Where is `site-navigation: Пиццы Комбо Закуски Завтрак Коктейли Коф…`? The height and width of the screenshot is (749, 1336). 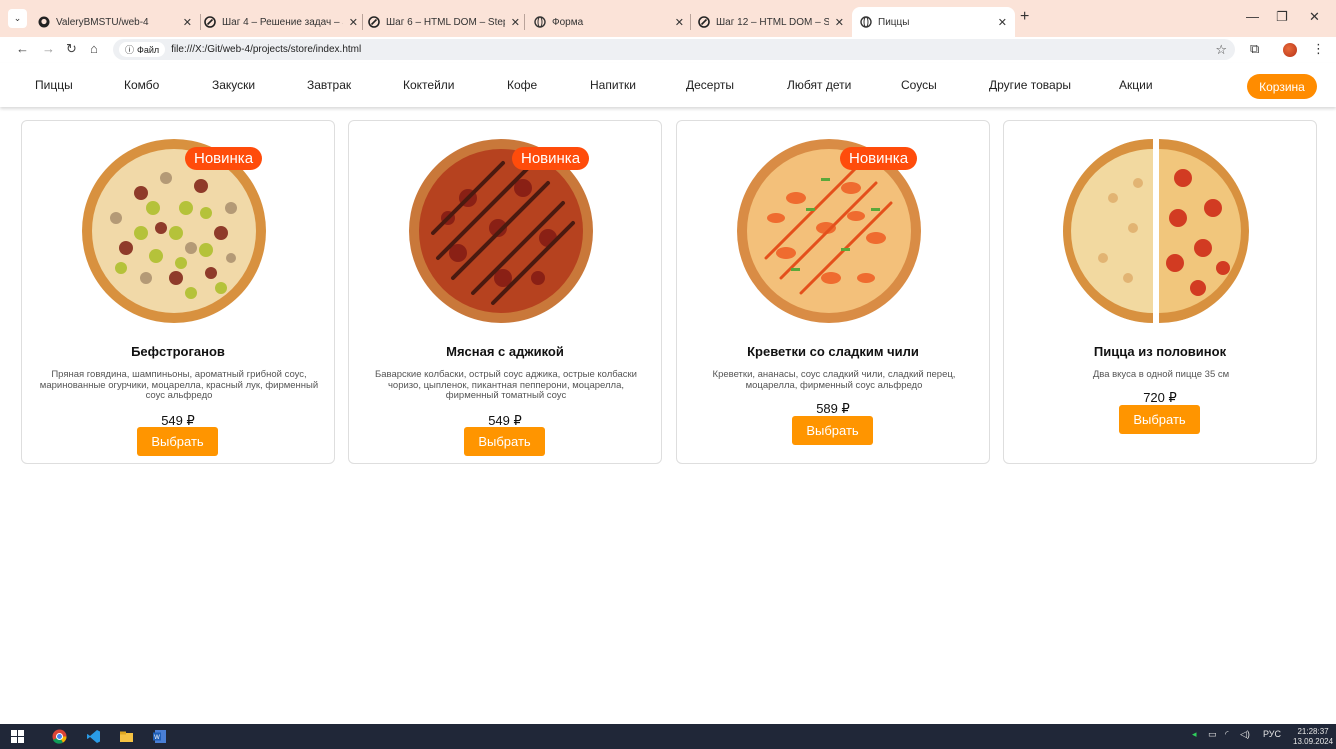 site-navigation: Пиццы Комбо Закуски Завтрак Коктейли Коф… is located at coordinates (668, 85).